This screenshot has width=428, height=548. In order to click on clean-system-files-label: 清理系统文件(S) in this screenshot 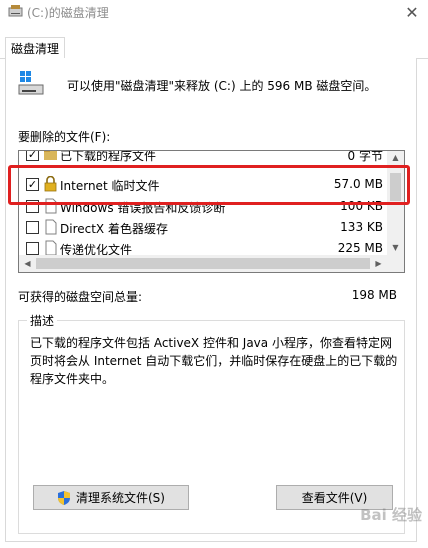, I will do `click(120, 498)`.